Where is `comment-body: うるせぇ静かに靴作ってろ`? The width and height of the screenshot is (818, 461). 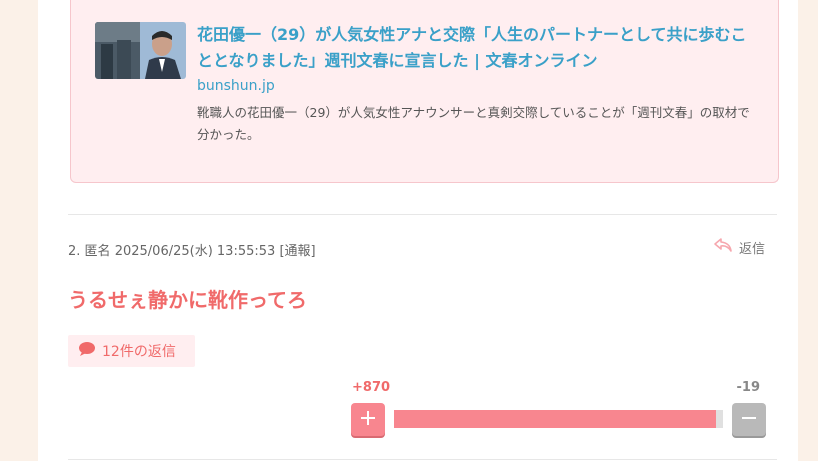
comment-body: うるせぇ静かに靴作ってろ is located at coordinates (187, 300).